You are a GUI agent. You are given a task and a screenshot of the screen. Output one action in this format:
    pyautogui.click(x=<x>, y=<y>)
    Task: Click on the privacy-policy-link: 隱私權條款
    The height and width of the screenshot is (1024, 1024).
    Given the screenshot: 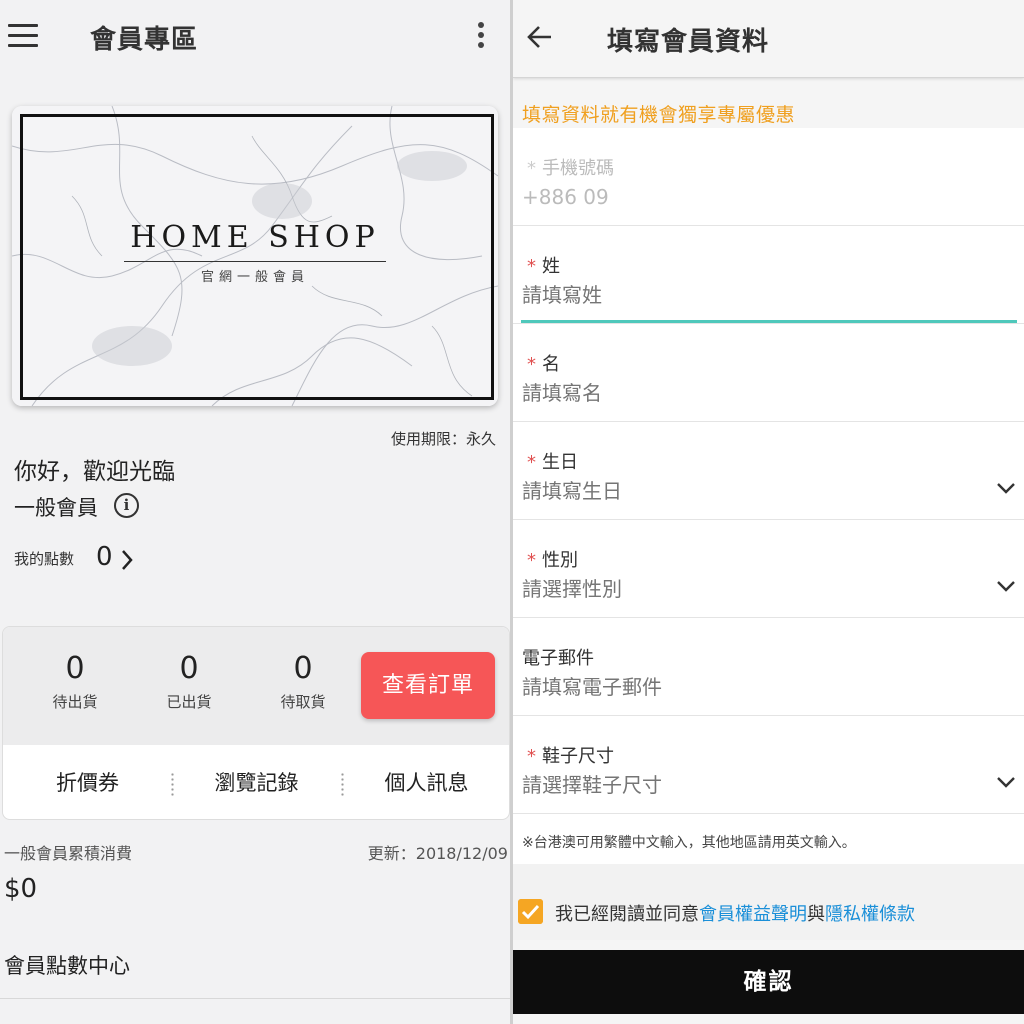 What is the action you would take?
    pyautogui.click(x=870, y=914)
    